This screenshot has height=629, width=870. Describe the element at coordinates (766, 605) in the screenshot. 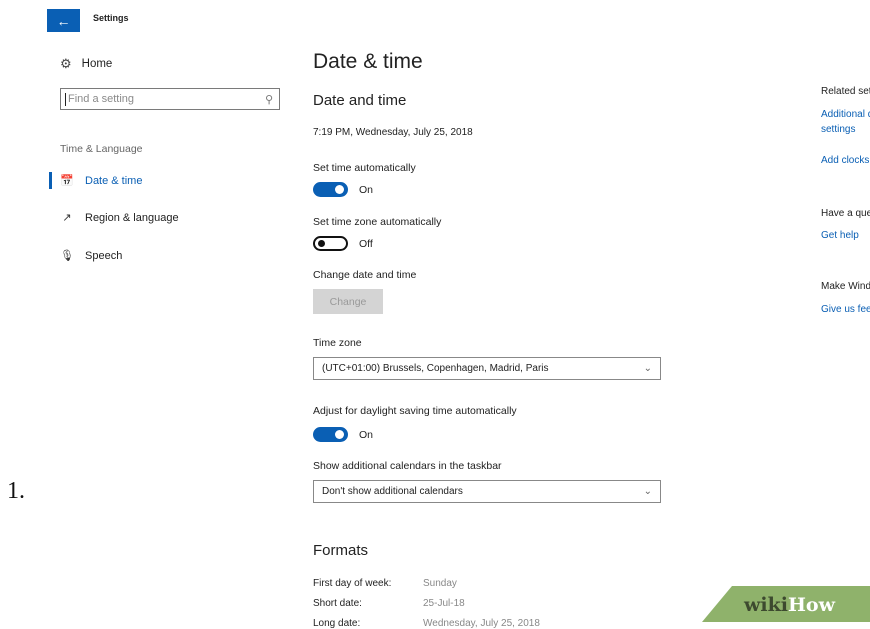

I see `logo-part-wiki: wiki` at that location.